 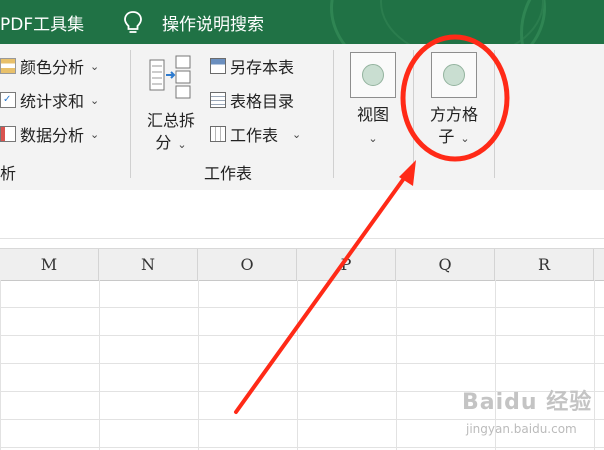 I want to click on view-label: 视图, so click(x=372, y=114).